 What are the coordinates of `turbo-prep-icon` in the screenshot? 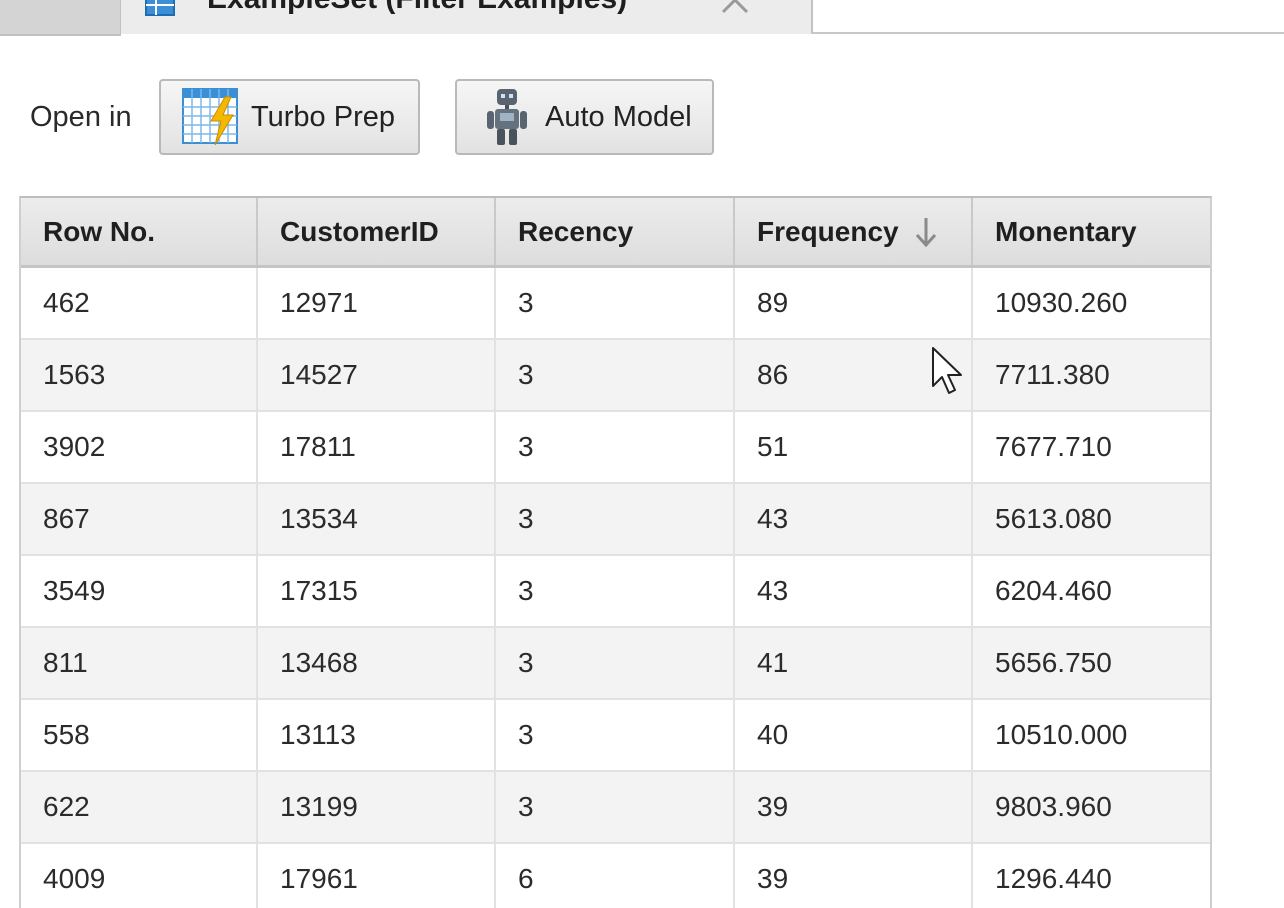 It's located at (210, 117).